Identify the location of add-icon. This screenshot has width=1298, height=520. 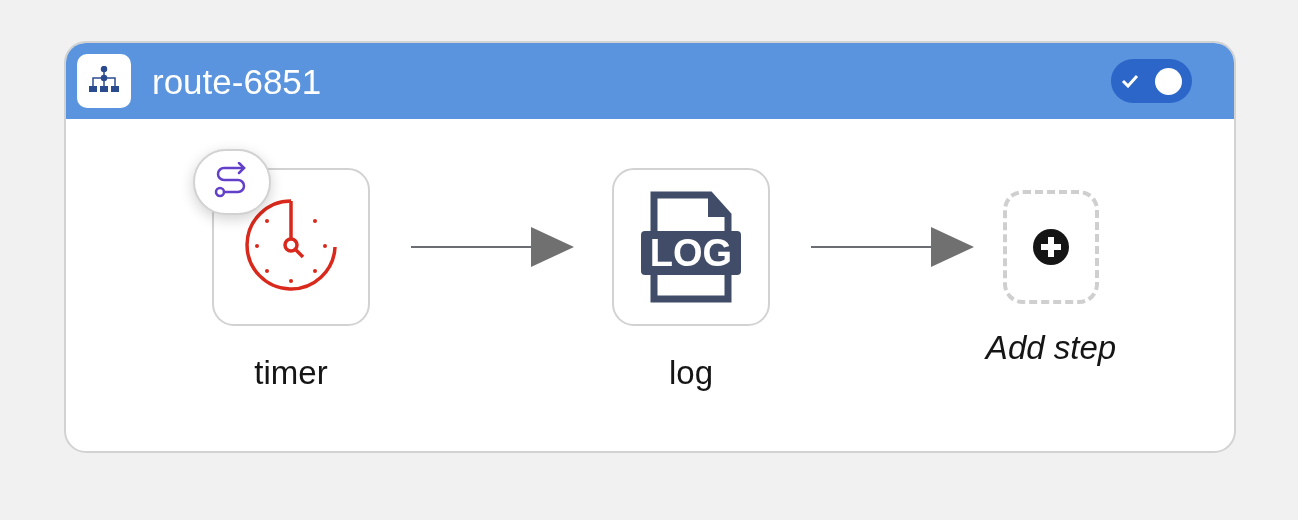
(1051, 247).